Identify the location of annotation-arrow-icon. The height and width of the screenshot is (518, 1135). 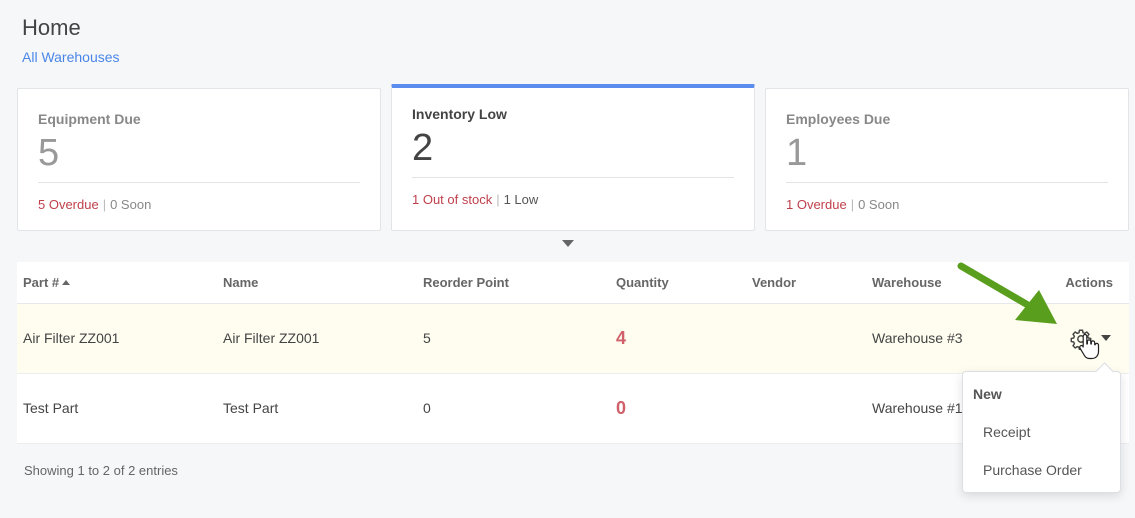
(1007, 293).